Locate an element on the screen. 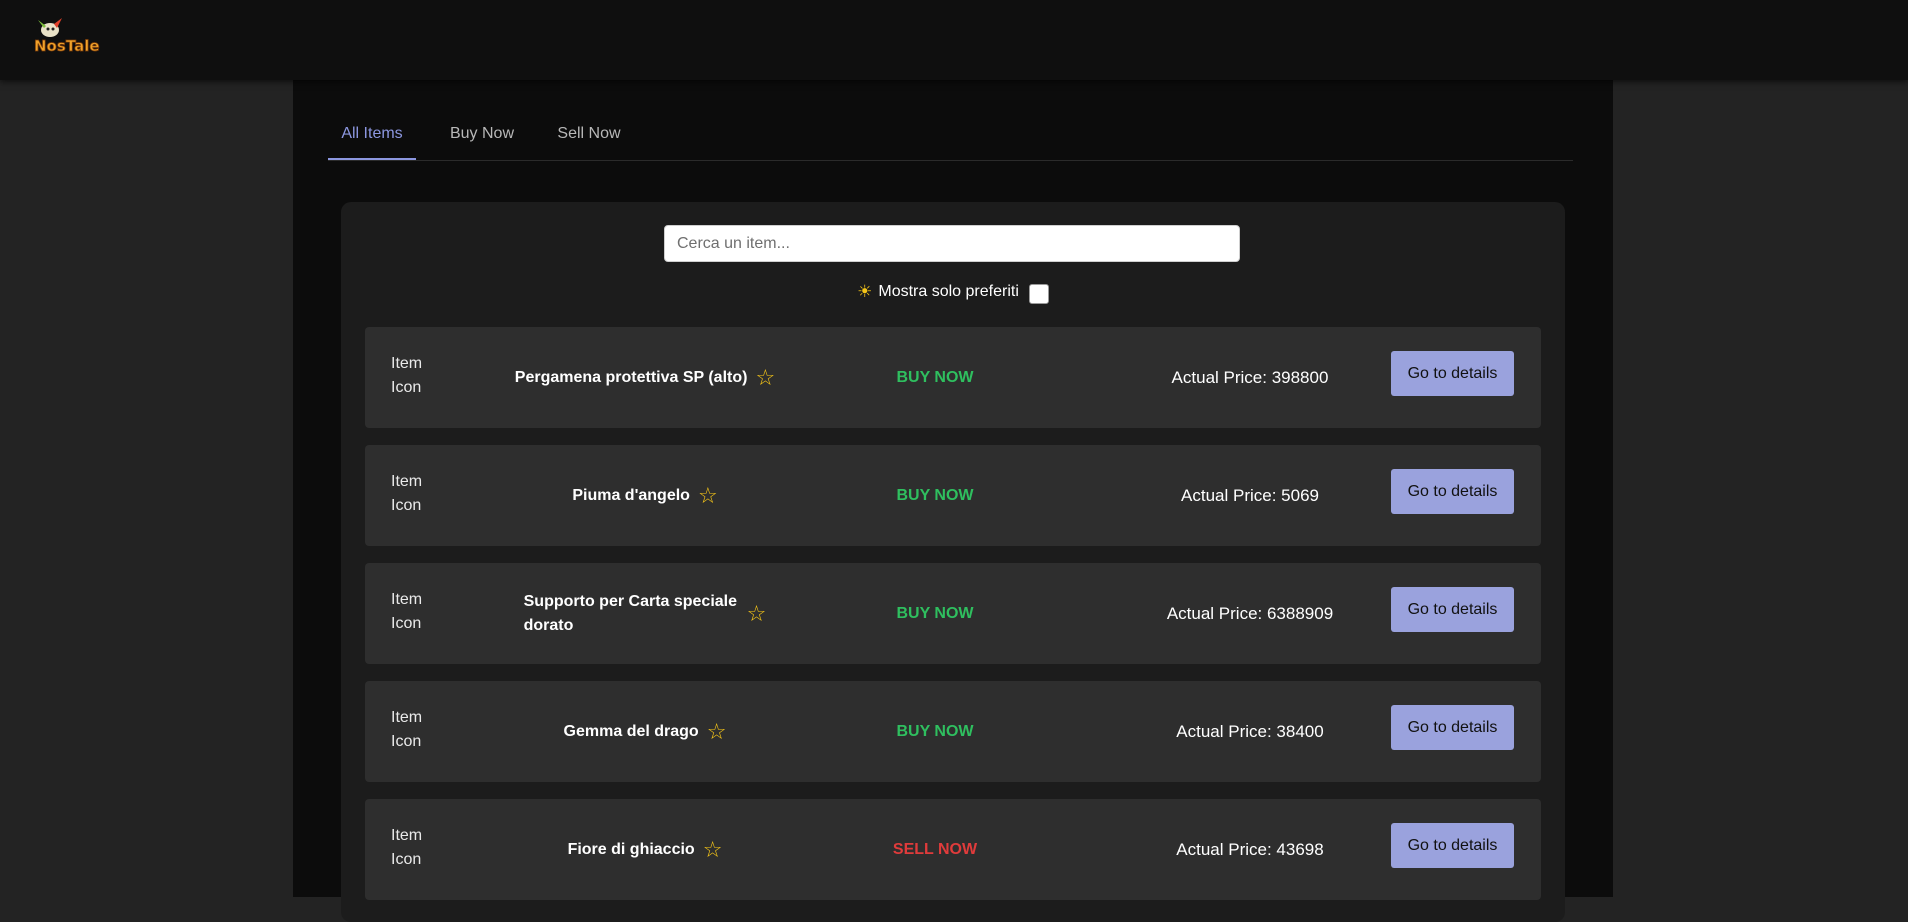  item-name-group: Pergamena protettiva SP (alto) ☆ is located at coordinates (645, 377).